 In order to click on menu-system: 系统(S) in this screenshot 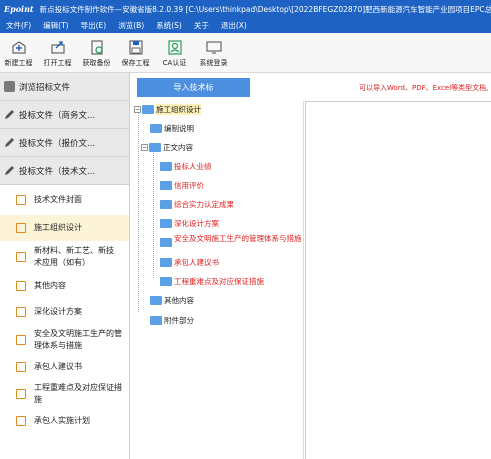, I will do `click(169, 25)`.